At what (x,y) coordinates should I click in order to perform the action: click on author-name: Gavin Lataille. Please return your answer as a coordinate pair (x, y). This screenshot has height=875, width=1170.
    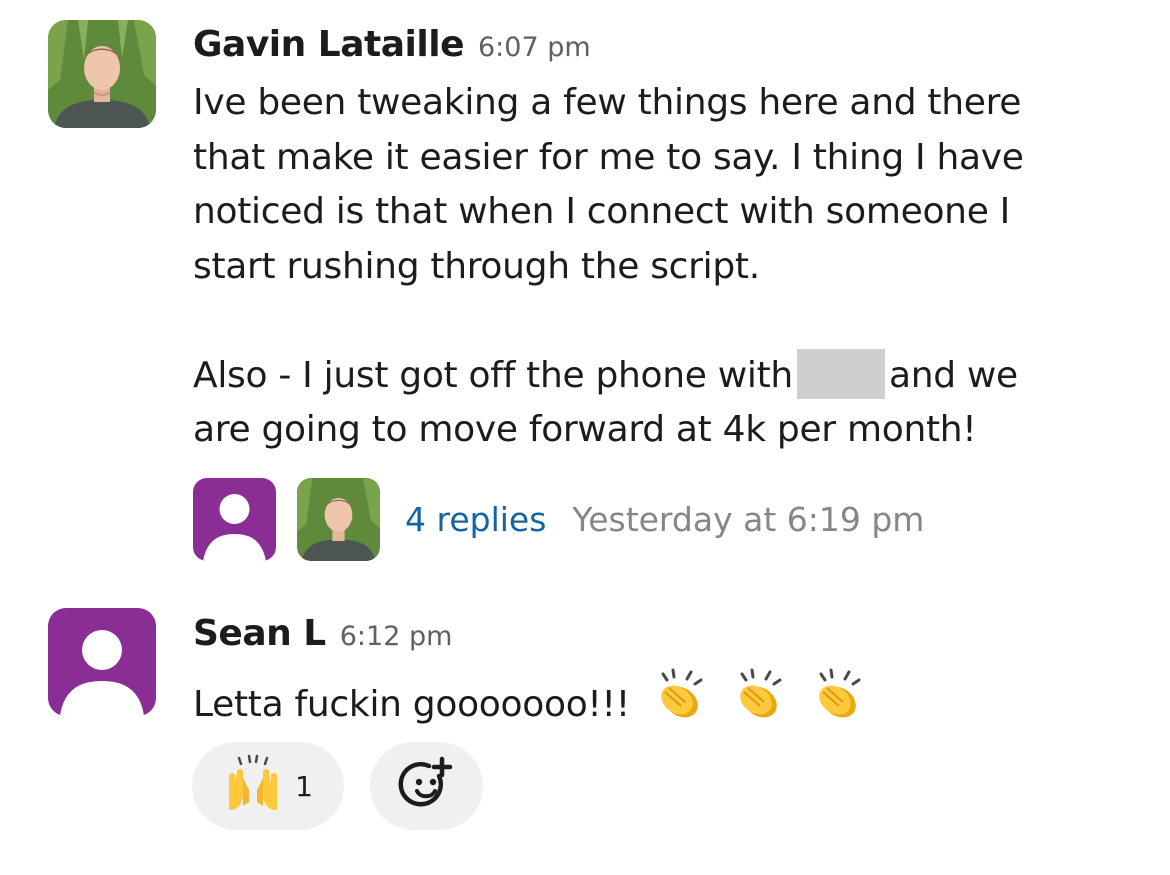
    Looking at the image, I should click on (328, 44).